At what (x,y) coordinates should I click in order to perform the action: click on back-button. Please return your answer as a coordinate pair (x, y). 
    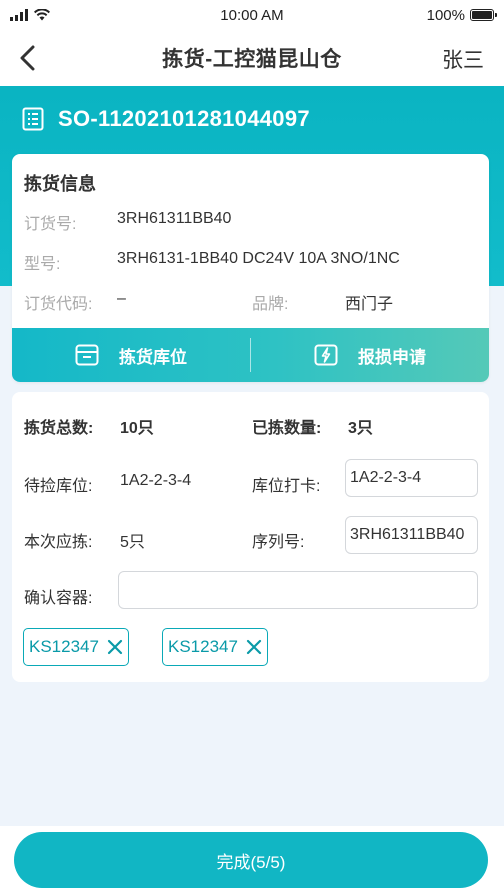
    Looking at the image, I should click on (28, 58).